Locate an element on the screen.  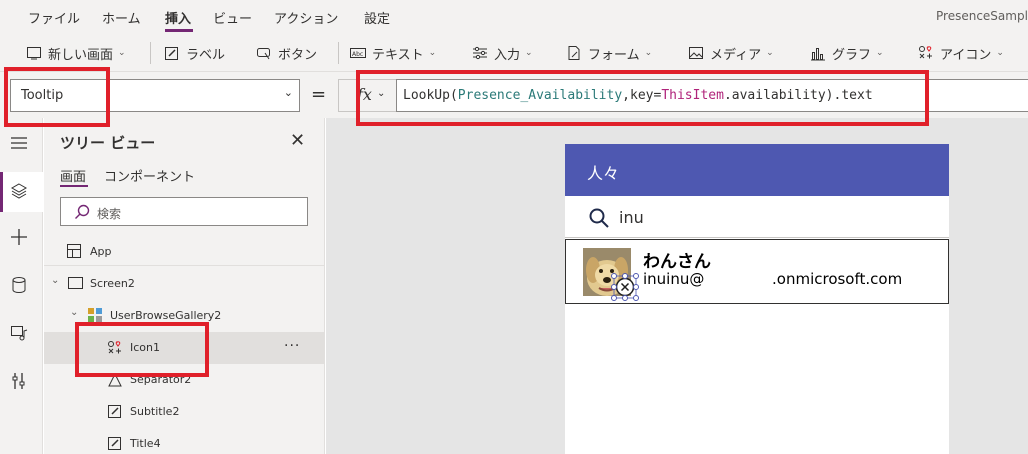
equals-sign: = is located at coordinates (319, 94).